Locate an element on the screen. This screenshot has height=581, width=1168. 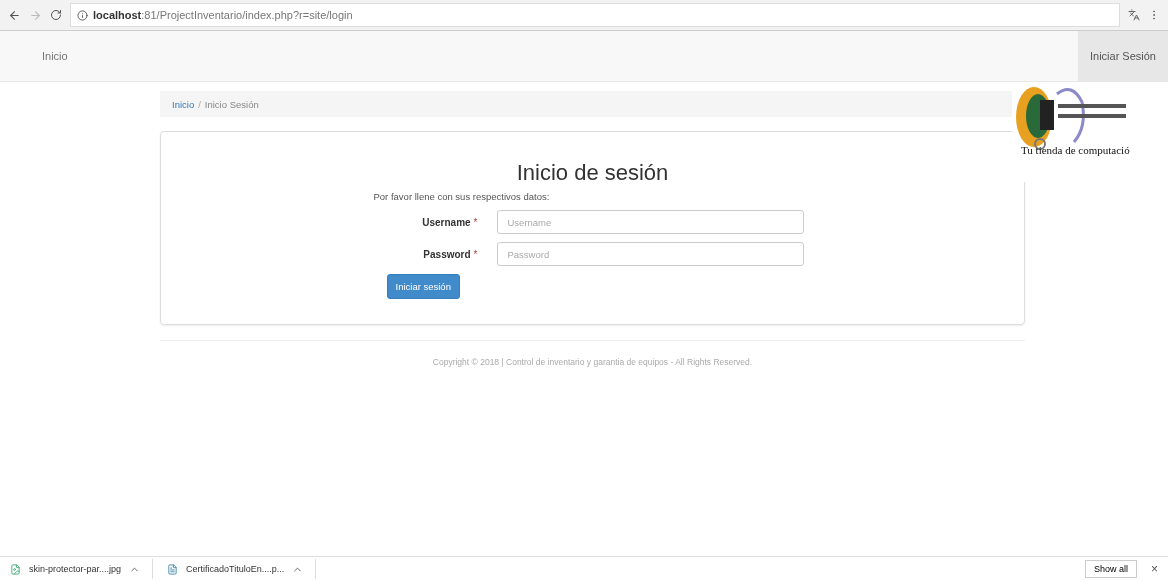
copyright-text: Copyright © 2018 | Control de inventario y garantia de equipos - All Rights Reserved. is located at coordinates (592, 362).